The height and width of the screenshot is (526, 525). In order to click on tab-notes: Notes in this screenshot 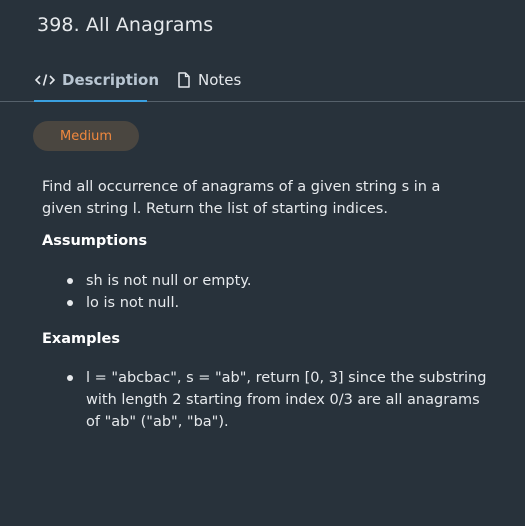, I will do `click(209, 79)`.